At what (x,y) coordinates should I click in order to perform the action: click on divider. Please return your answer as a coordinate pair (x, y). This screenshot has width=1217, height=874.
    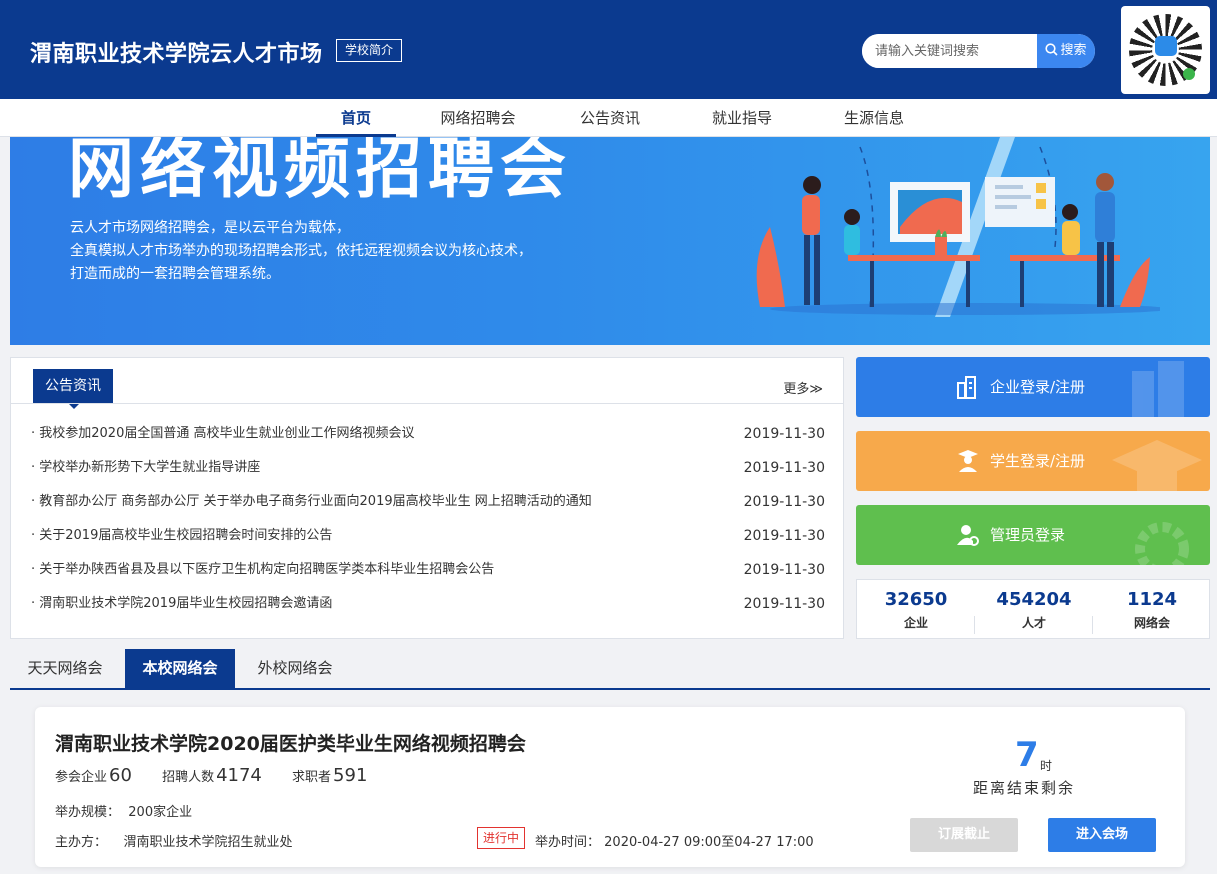
    Looking at the image, I should click on (427, 403).